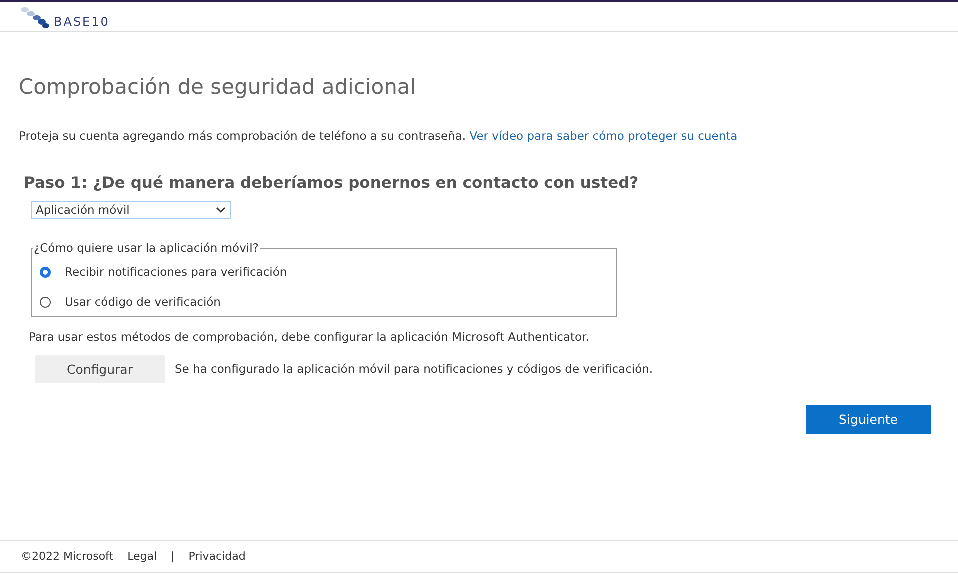 This screenshot has width=958, height=574. What do you see at coordinates (218, 87) in the screenshot?
I see `page-title: Comprobación de seguridad adicional` at bounding box center [218, 87].